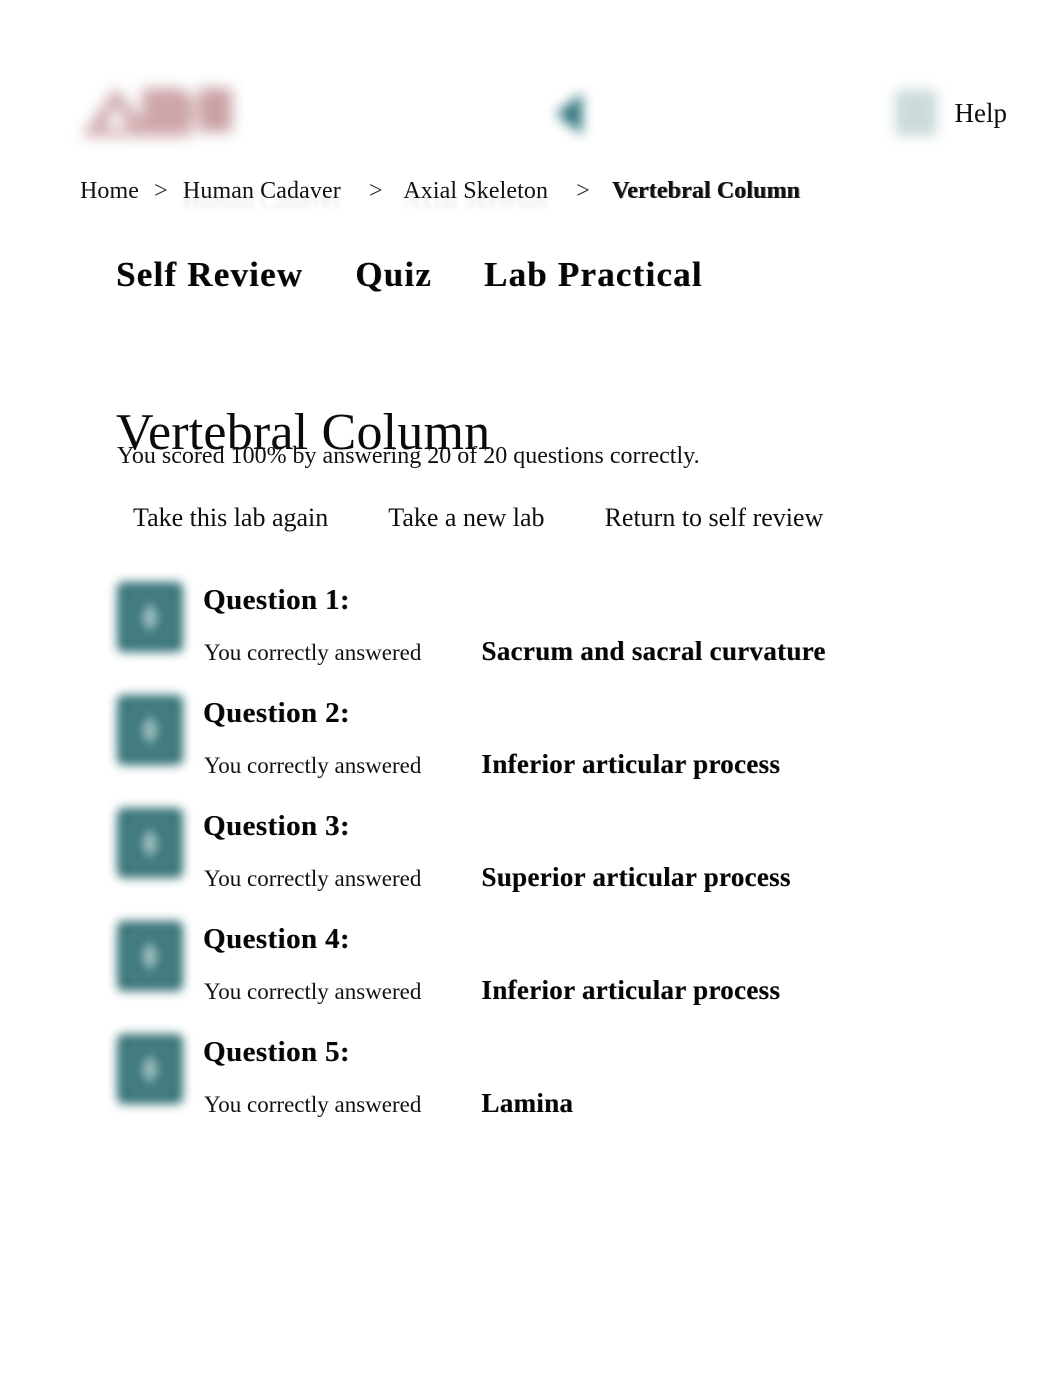  Describe the element at coordinates (636, 877) in the screenshot. I see `answer-text: Superior articular process` at that location.